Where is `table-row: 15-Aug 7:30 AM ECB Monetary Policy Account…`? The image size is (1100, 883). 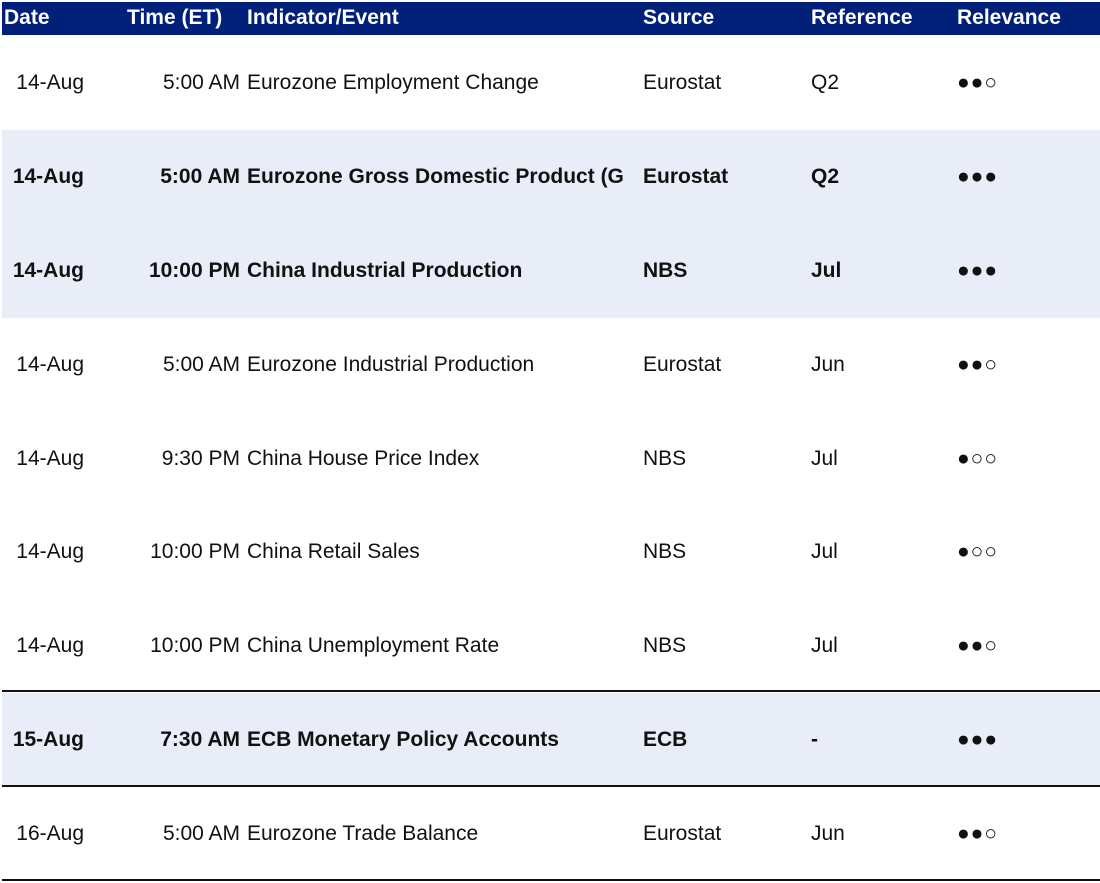 table-row: 15-Aug 7:30 AM ECB Monetary Policy Account… is located at coordinates (551, 740).